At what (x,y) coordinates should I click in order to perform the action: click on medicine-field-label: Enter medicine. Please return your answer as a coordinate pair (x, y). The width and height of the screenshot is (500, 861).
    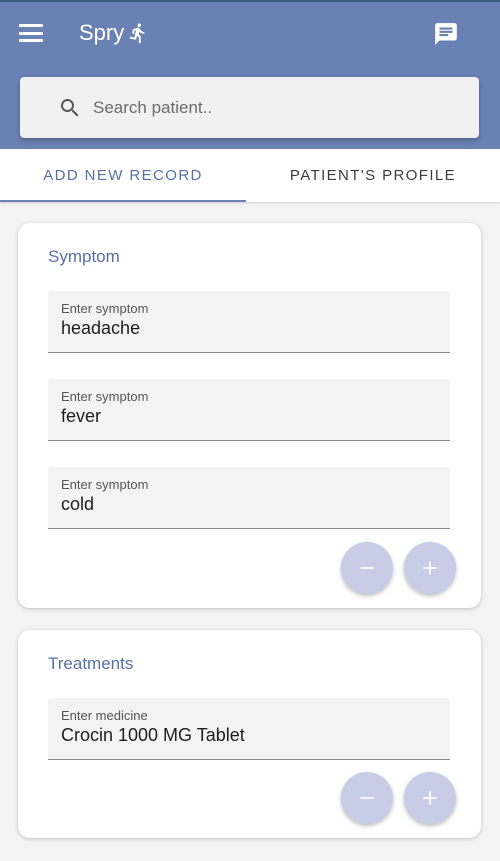
    Looking at the image, I should click on (104, 715).